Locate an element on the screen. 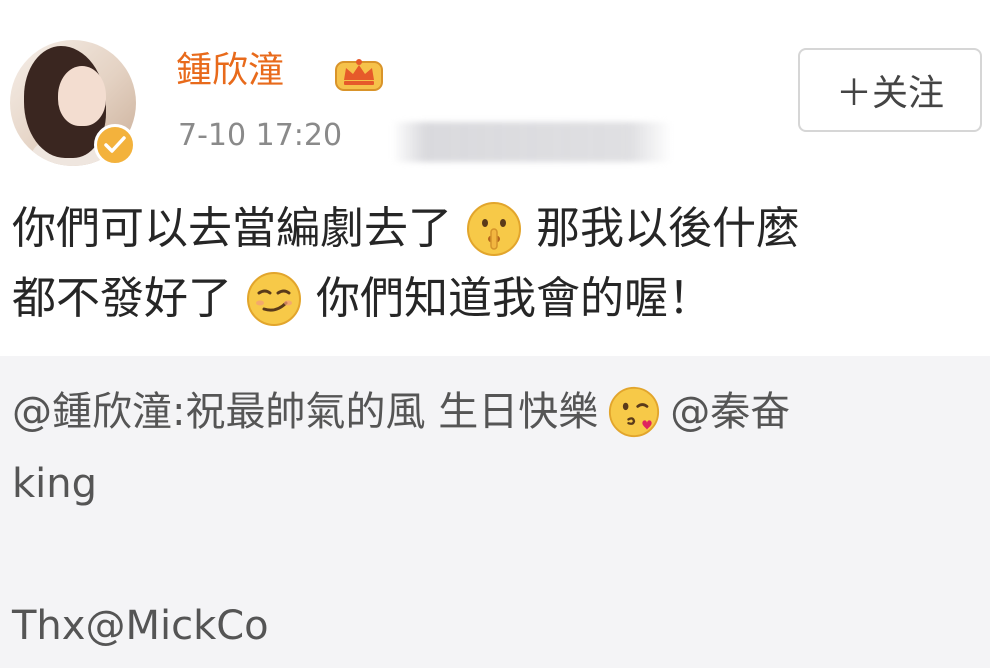  repost-mention: @鍾欣潼 is located at coordinates (92, 412).